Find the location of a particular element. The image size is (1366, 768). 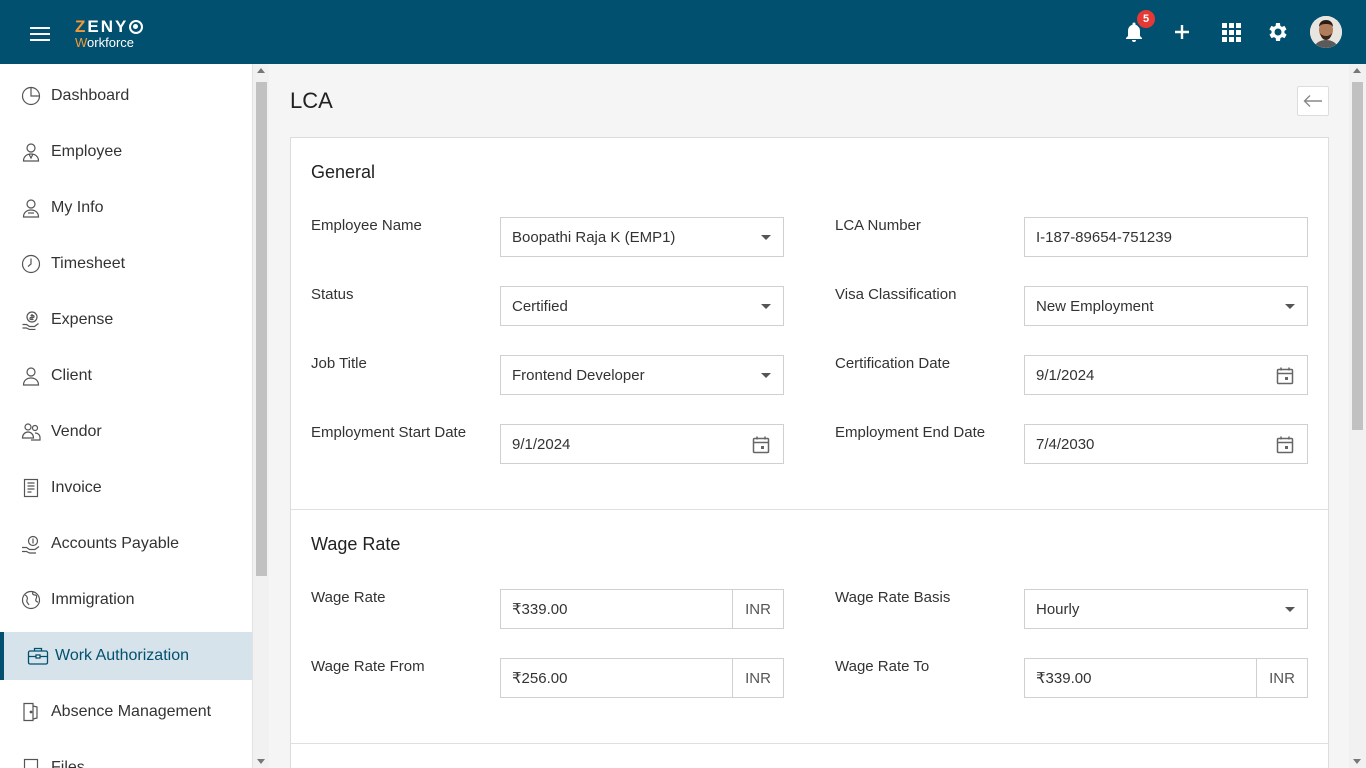

employee-name-label: Employee Name is located at coordinates (366, 225).